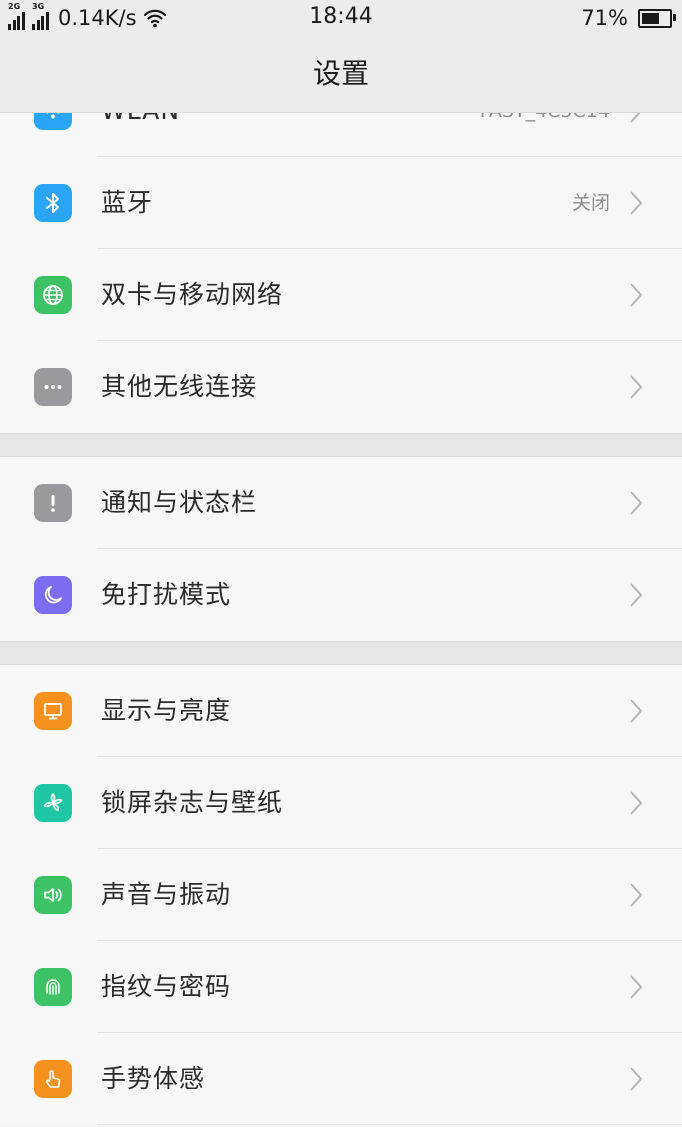 The height and width of the screenshot is (1127, 682). I want to click on moon-icon, so click(53, 595).